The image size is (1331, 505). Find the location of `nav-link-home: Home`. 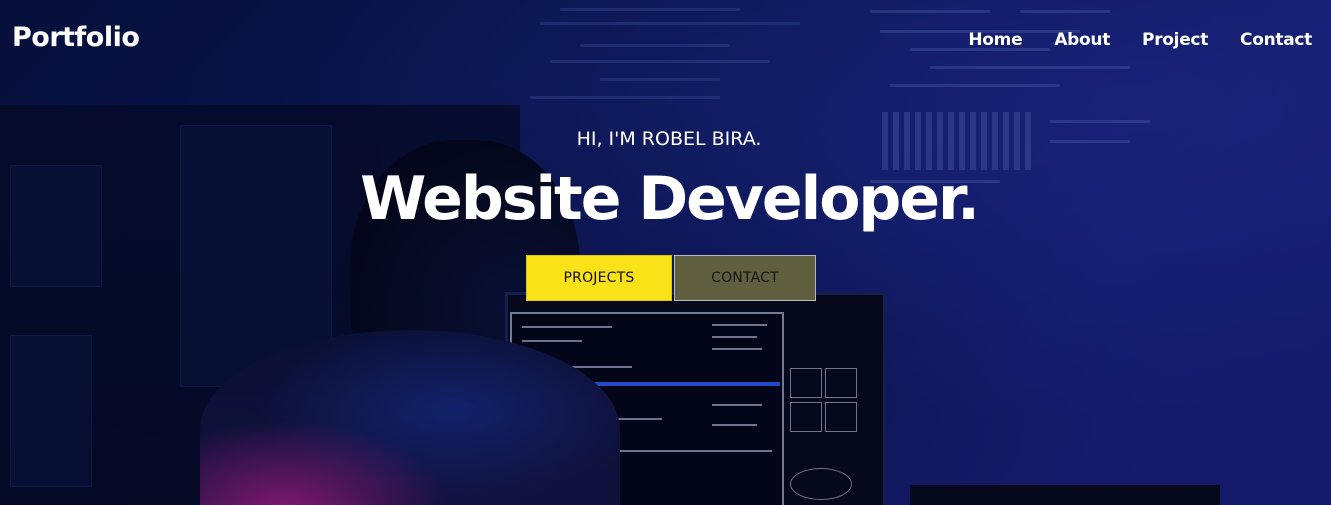

nav-link-home: Home is located at coordinates (995, 40).